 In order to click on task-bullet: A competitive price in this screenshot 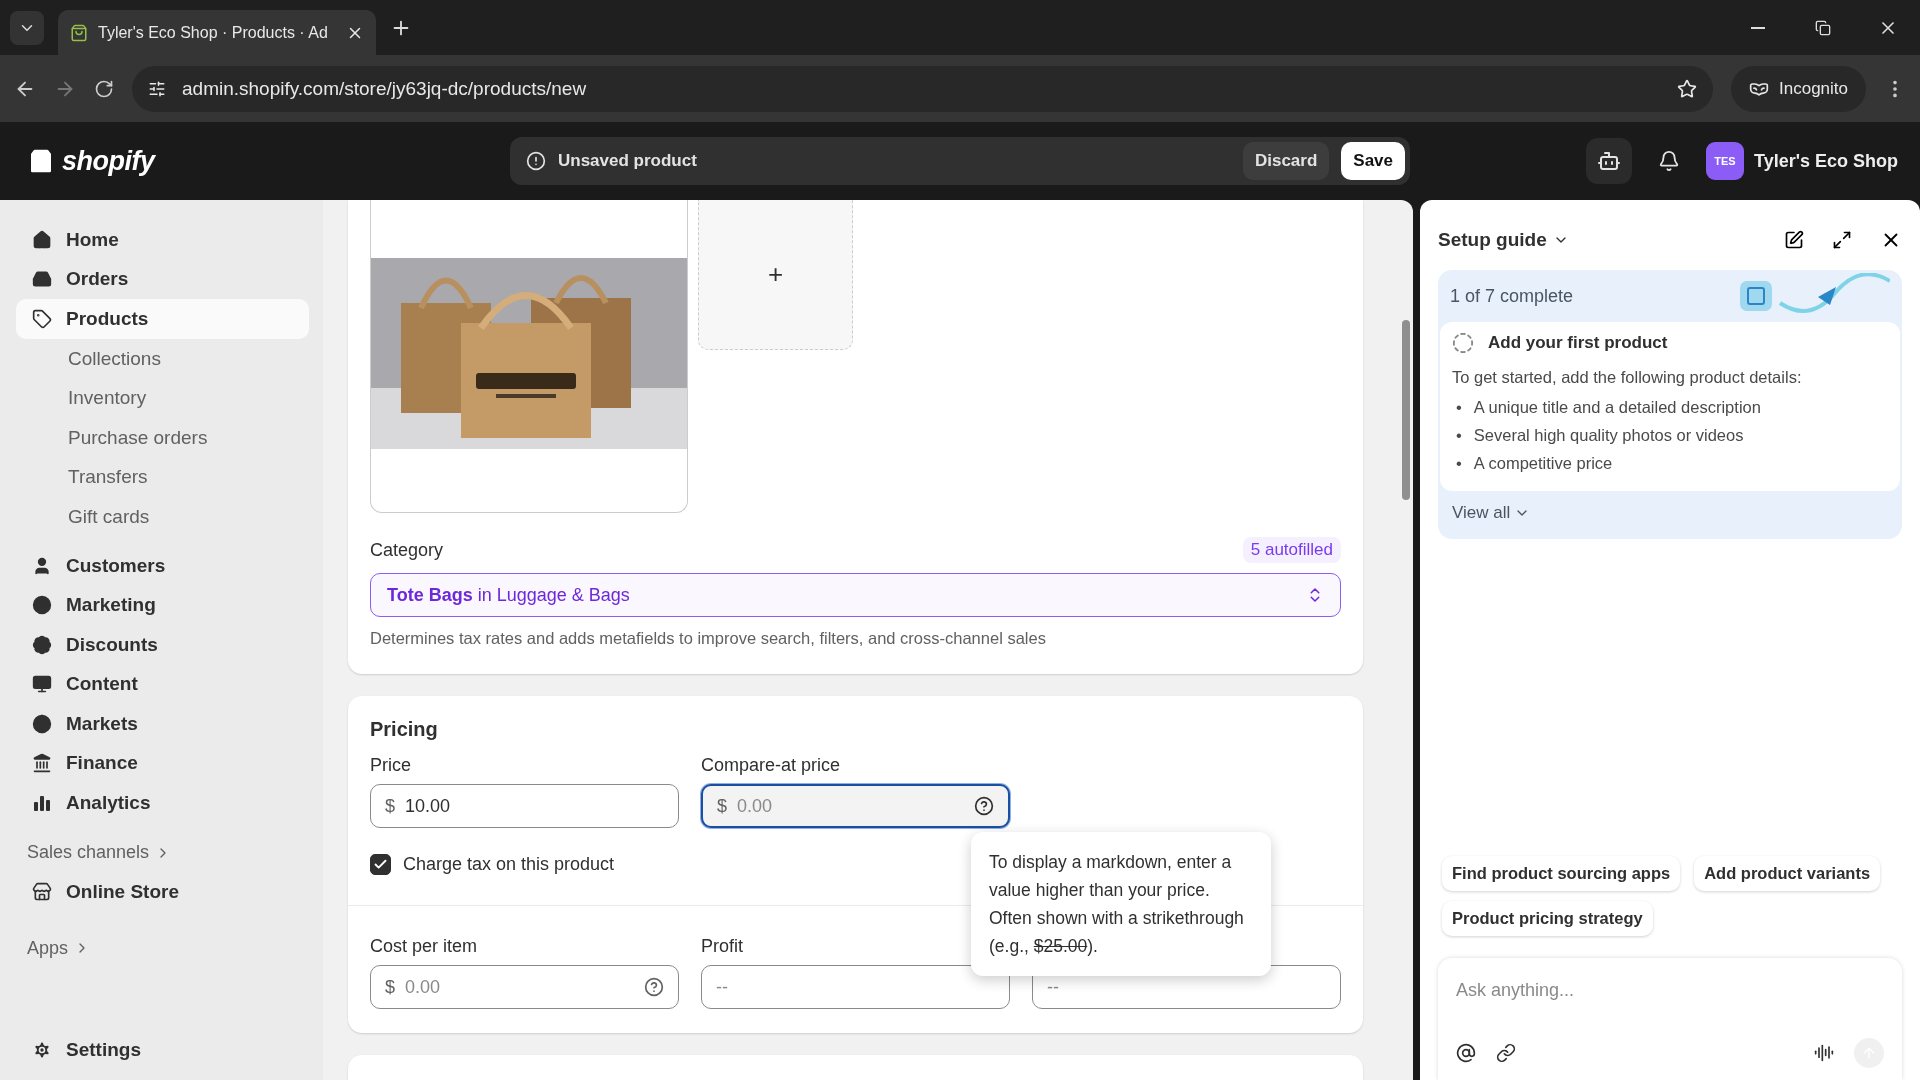, I will do `click(1543, 463)`.